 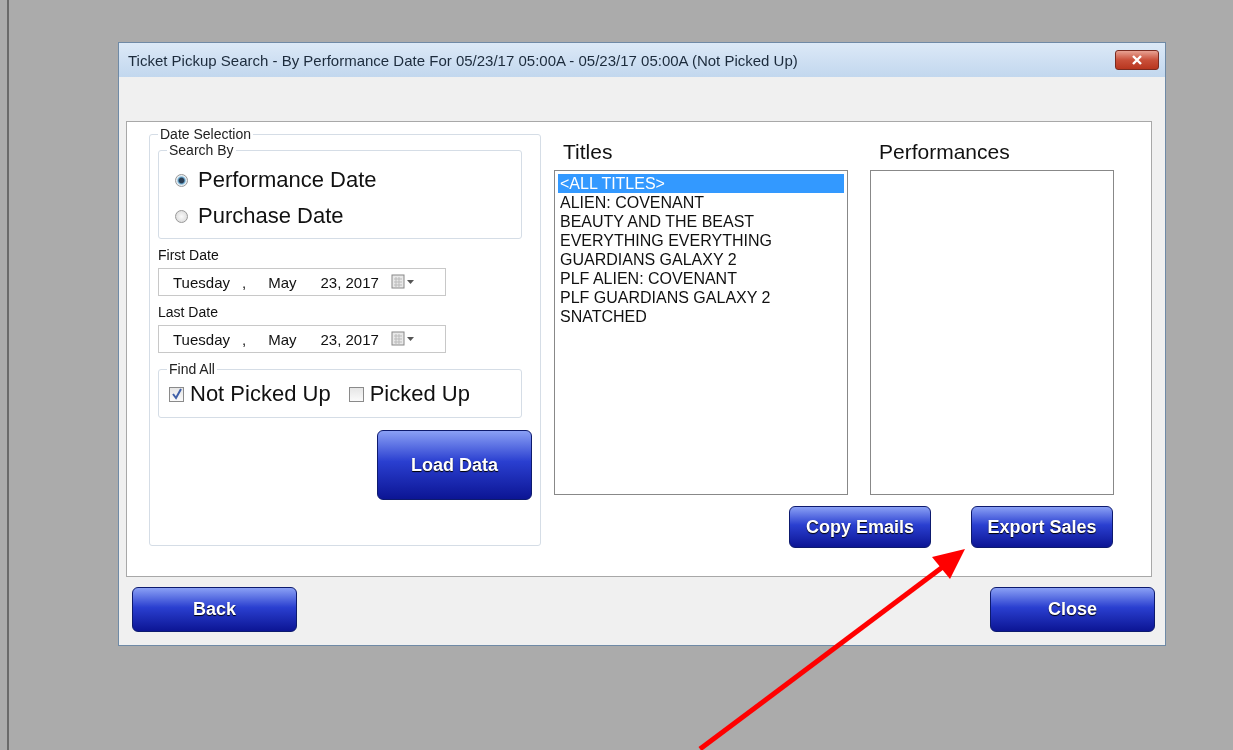 I want to click on load-data-button: Load Data, so click(x=454, y=465).